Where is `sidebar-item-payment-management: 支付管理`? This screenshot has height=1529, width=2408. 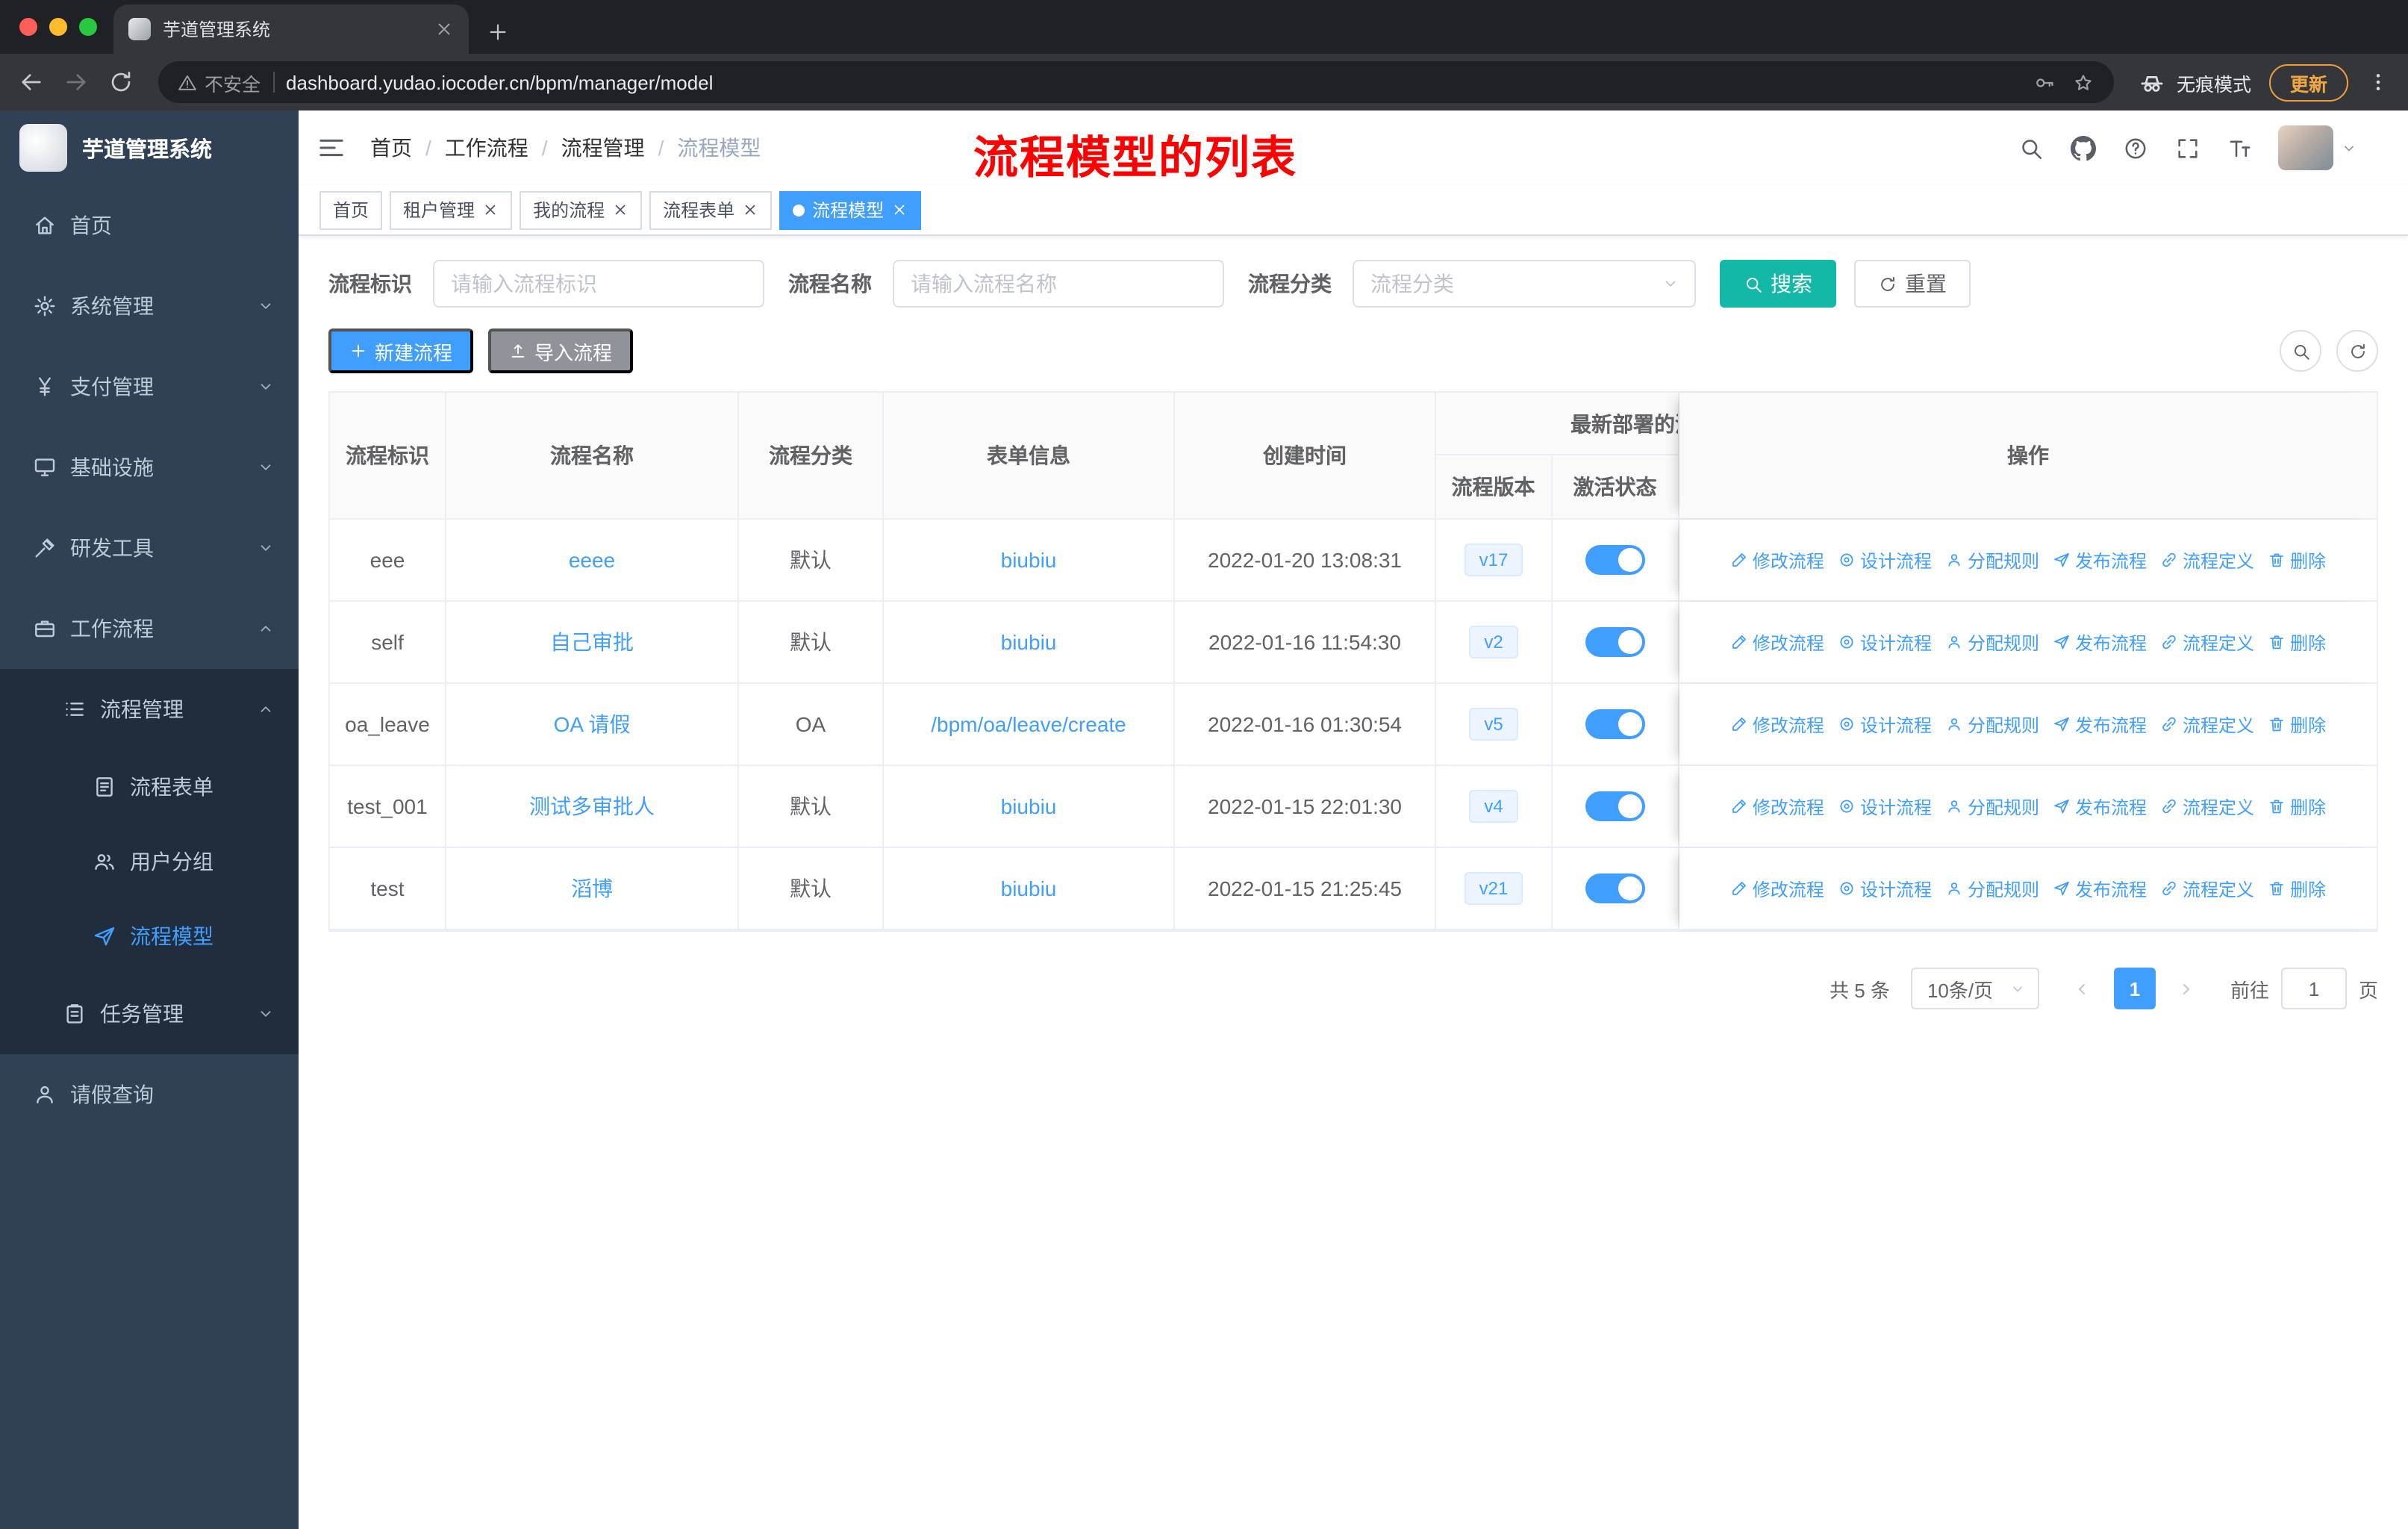
sidebar-item-payment-management: 支付管理 is located at coordinates (149, 387).